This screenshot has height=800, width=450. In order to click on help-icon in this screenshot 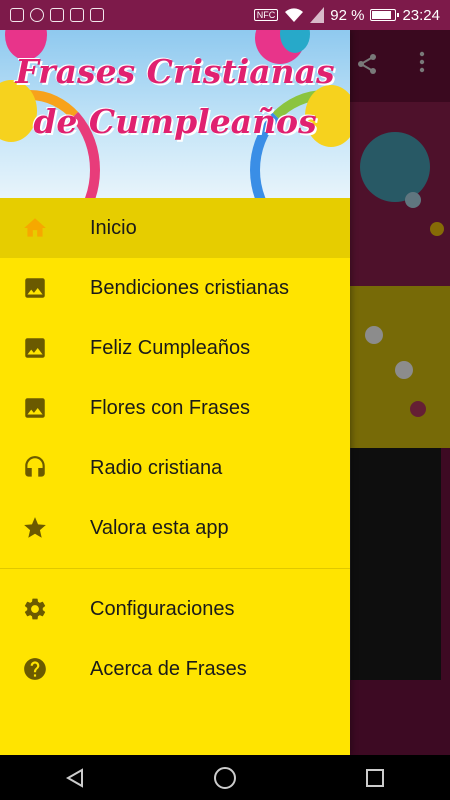, I will do `click(45, 669)`.